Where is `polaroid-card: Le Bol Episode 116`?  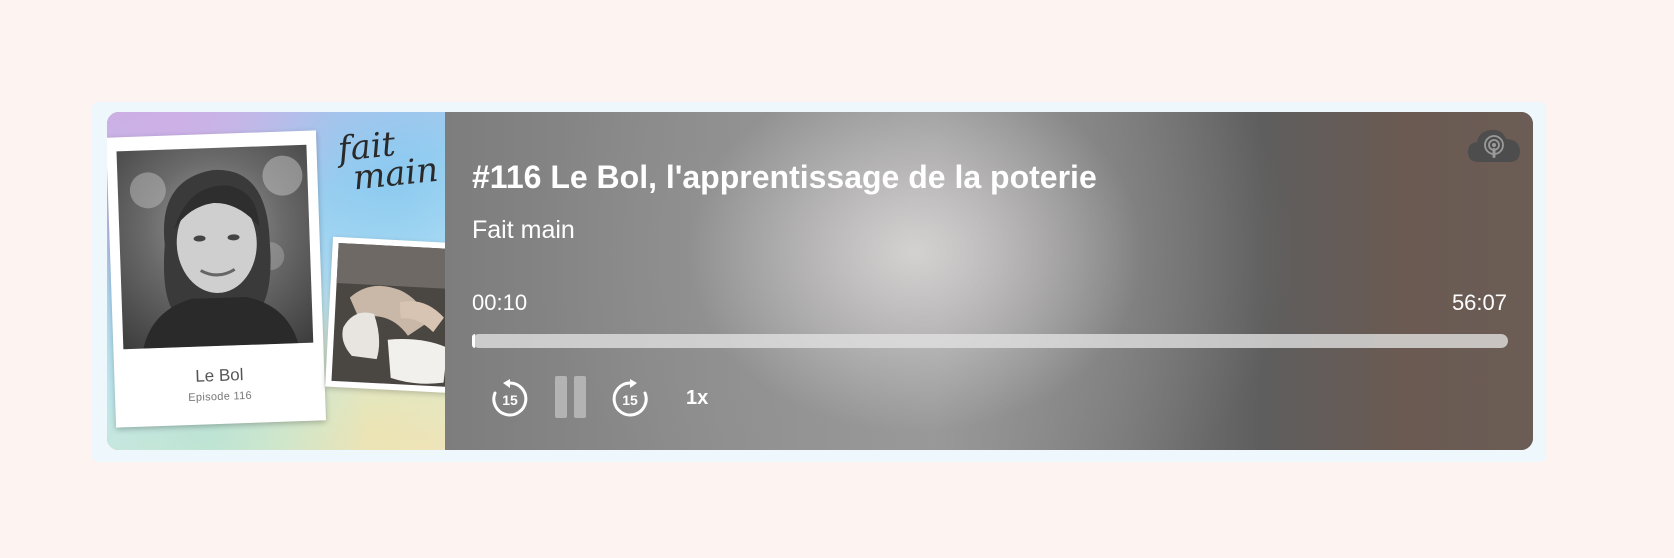
polaroid-card: Le Bol Episode 116 is located at coordinates (216, 279).